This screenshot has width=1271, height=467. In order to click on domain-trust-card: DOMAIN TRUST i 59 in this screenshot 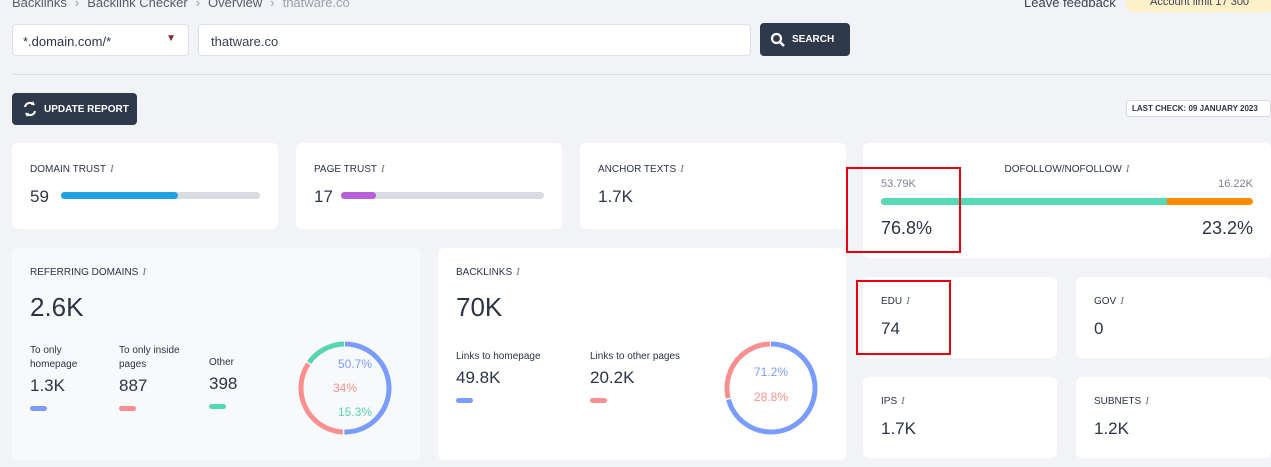, I will do `click(145, 186)`.